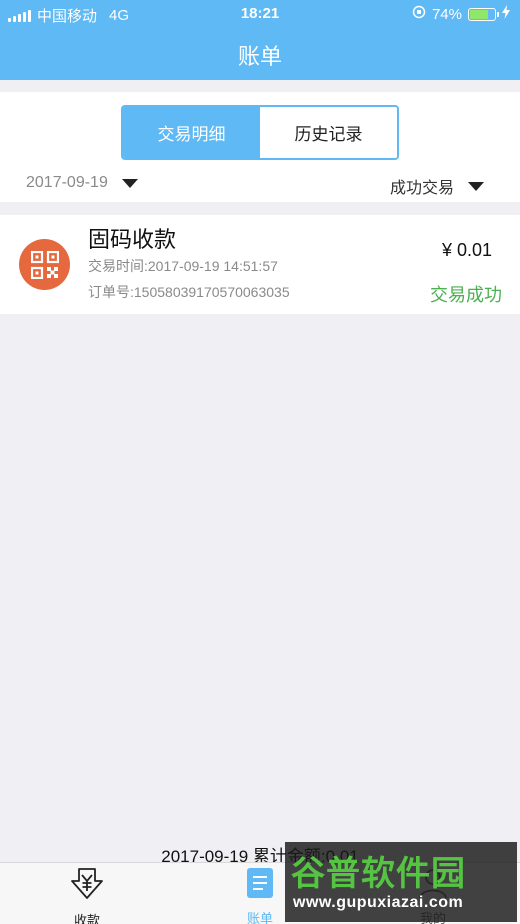 Image resolution: width=520 pixels, height=924 pixels. What do you see at coordinates (260, 885) in the screenshot?
I see `bill-list-icon` at bounding box center [260, 885].